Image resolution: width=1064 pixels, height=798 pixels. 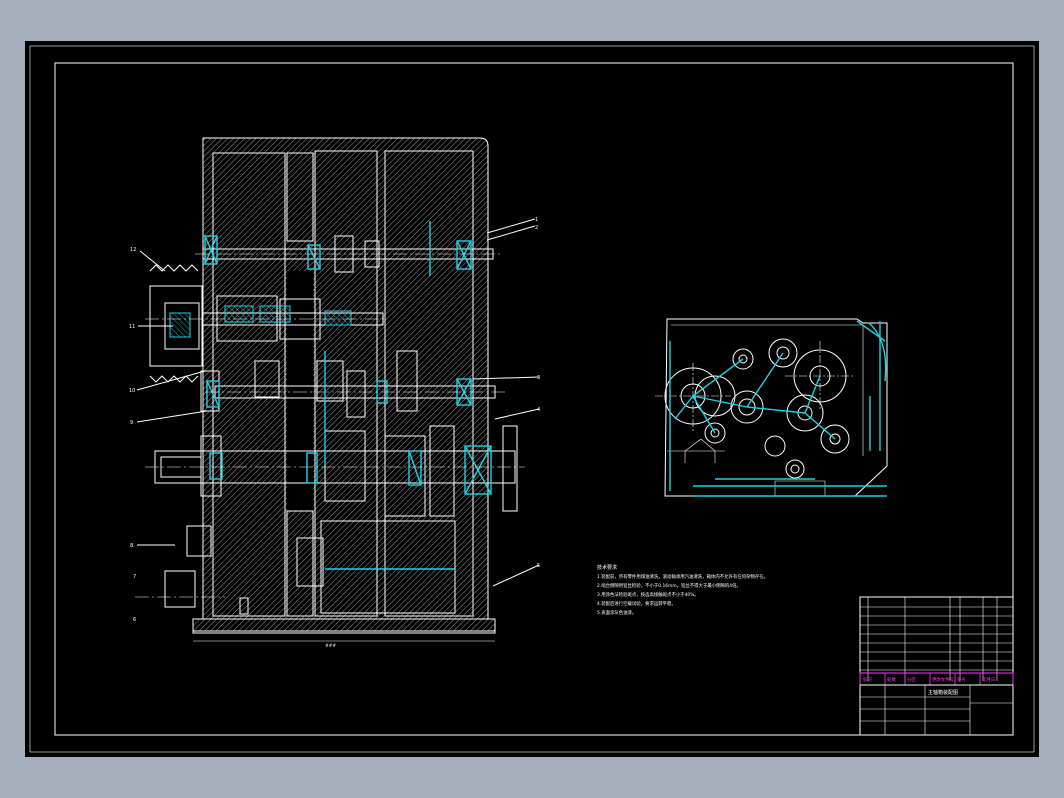 What do you see at coordinates (891, 679) in the screenshot?
I see `title-label: 处数` at bounding box center [891, 679].